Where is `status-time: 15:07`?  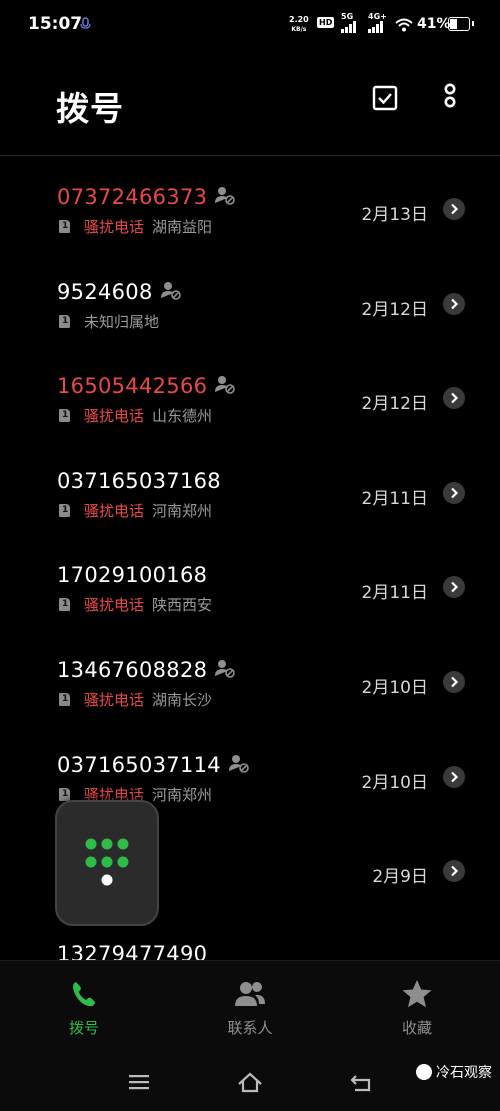 status-time: 15:07 is located at coordinates (55, 24).